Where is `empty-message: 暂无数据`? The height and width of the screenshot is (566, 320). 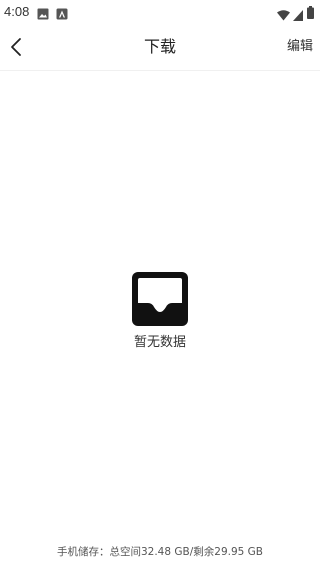
empty-message: 暂无数据 is located at coordinates (159, 342).